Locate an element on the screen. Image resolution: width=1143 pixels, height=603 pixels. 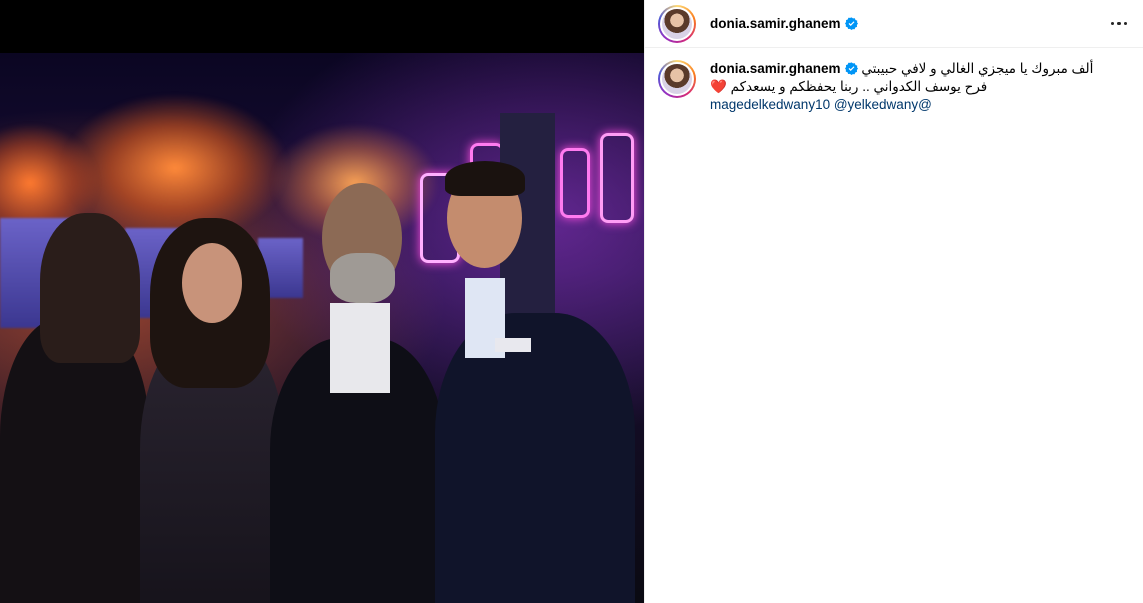
caption-mentions: magedelkedwany10 @yelkedwany@ is located at coordinates (821, 104).